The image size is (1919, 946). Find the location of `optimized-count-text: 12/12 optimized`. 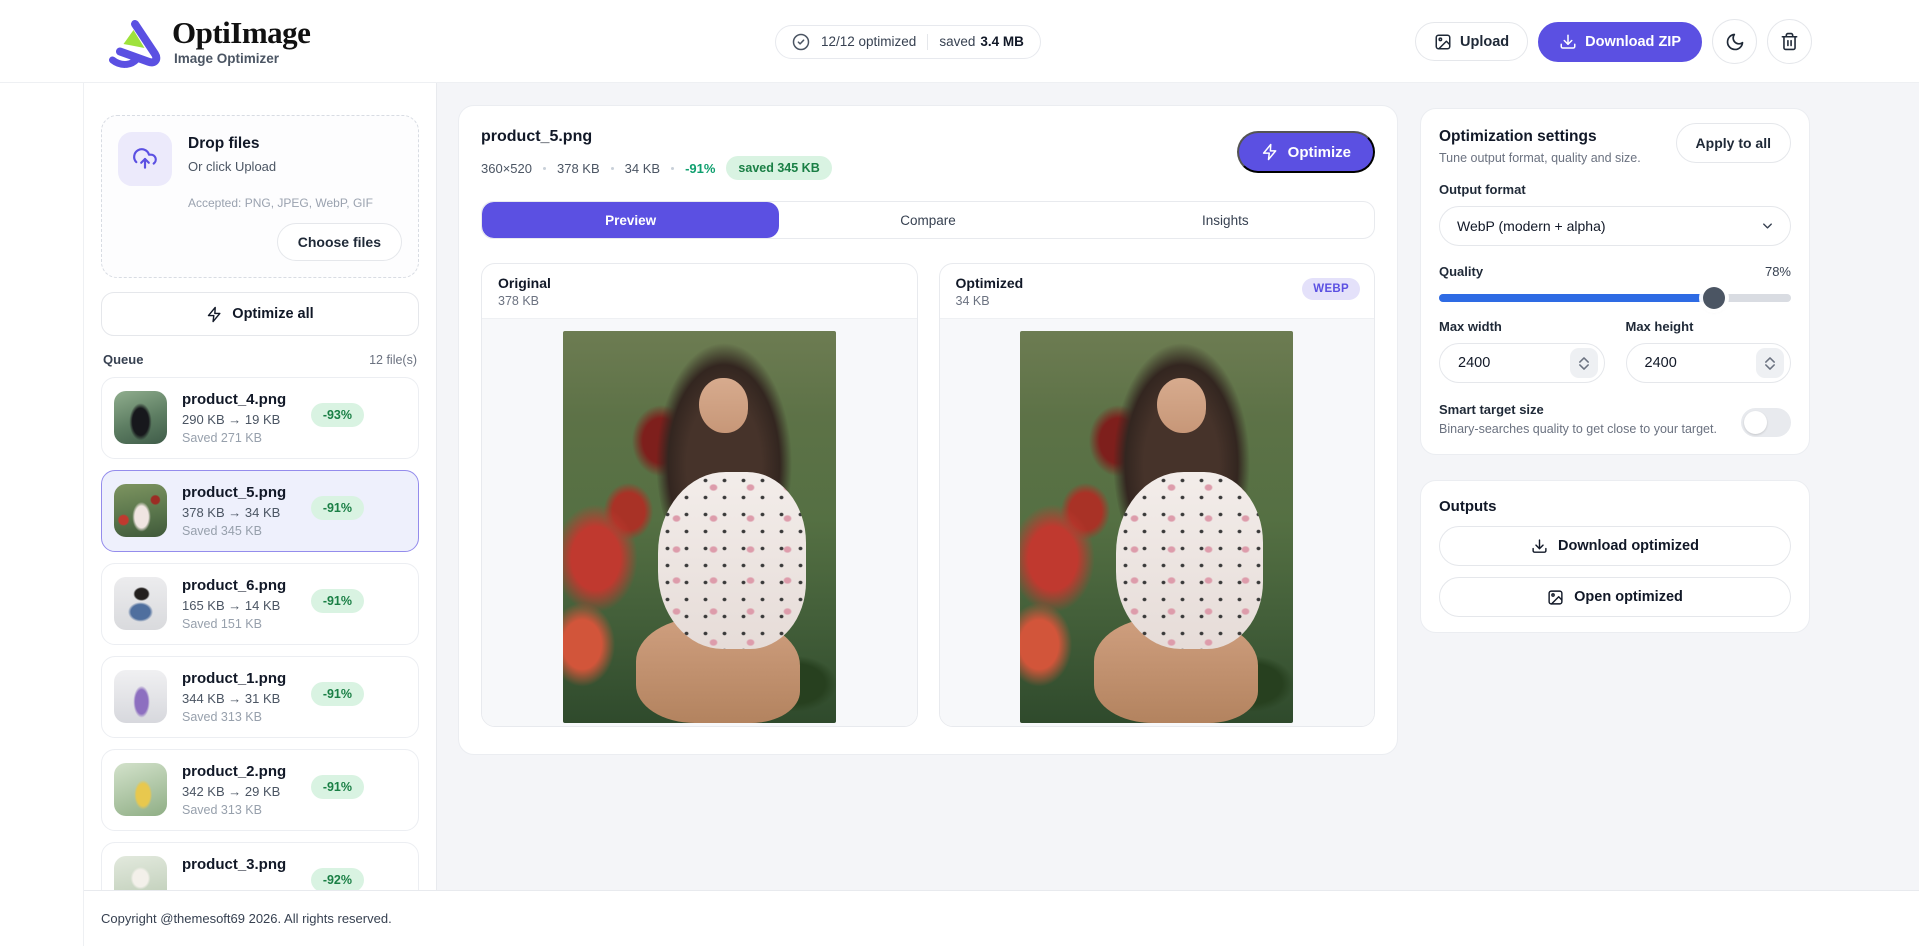

optimized-count-text: 12/12 optimized is located at coordinates (869, 41).